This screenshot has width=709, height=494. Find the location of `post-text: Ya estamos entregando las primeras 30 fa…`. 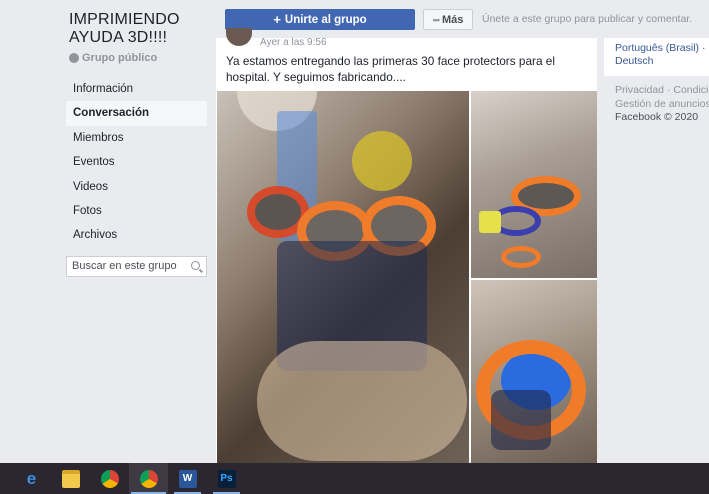

post-text: Ya estamos entregando las primeras 30 fa… is located at coordinates (390, 69).